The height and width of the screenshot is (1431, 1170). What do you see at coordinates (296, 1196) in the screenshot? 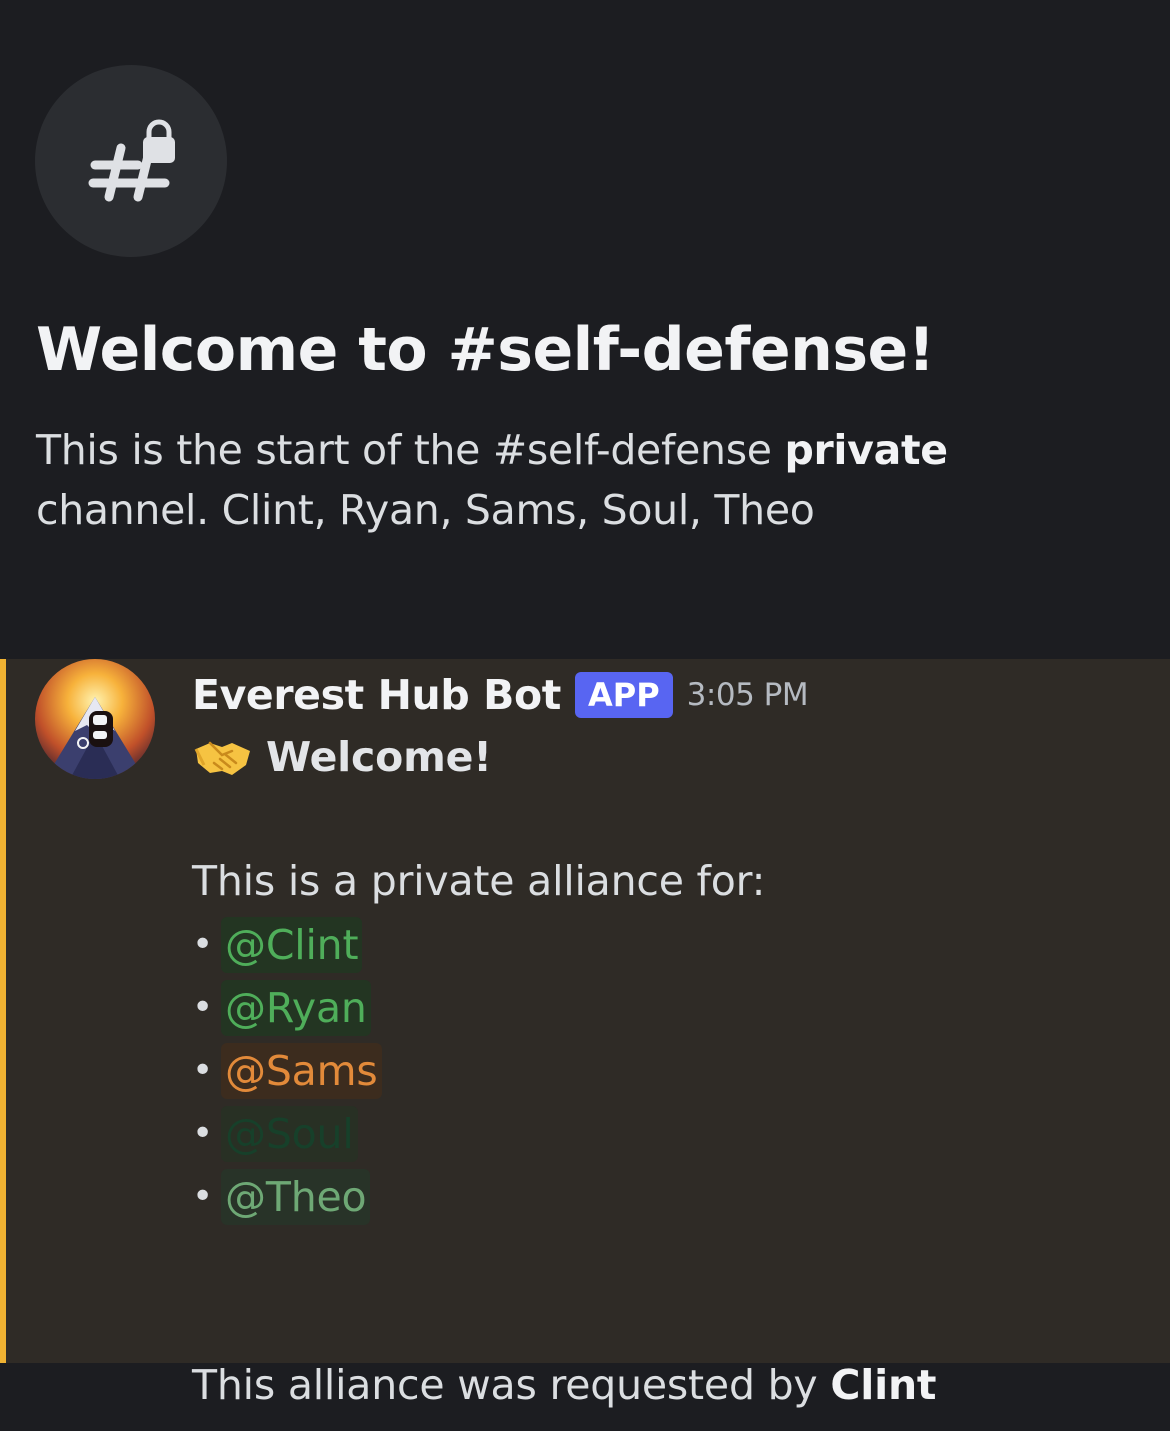
I see `mention-theo: @Theo` at bounding box center [296, 1196].